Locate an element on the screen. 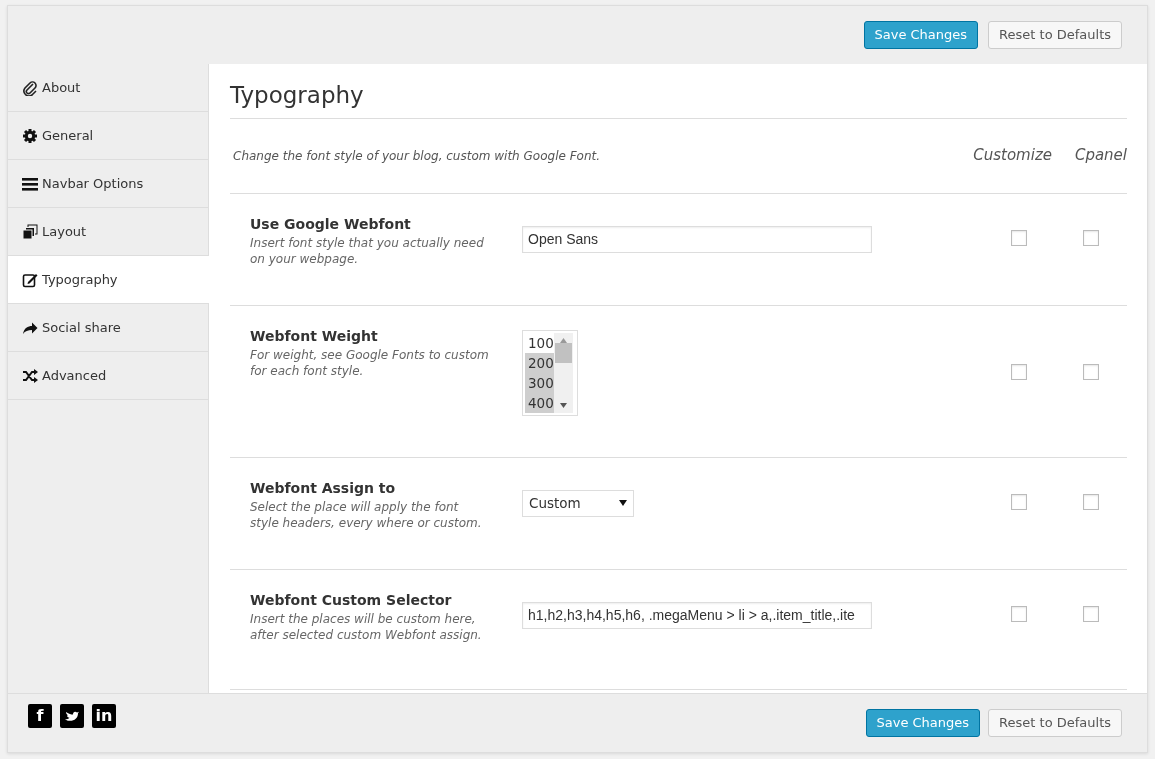 The width and height of the screenshot is (1155, 759). menu-icon is located at coordinates (30, 183).